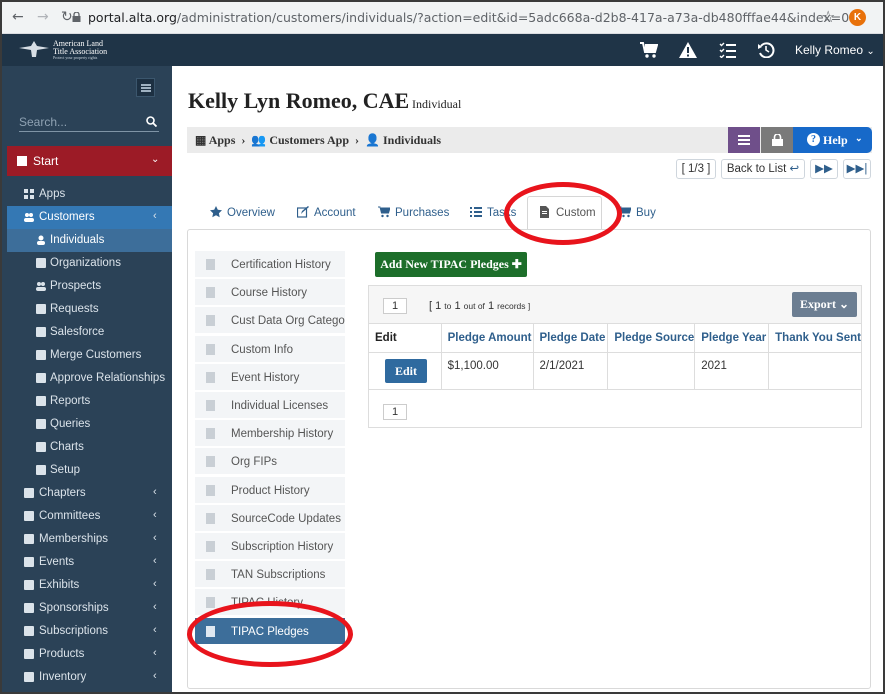  What do you see at coordinates (29, 608) in the screenshot?
I see `star-icon` at bounding box center [29, 608].